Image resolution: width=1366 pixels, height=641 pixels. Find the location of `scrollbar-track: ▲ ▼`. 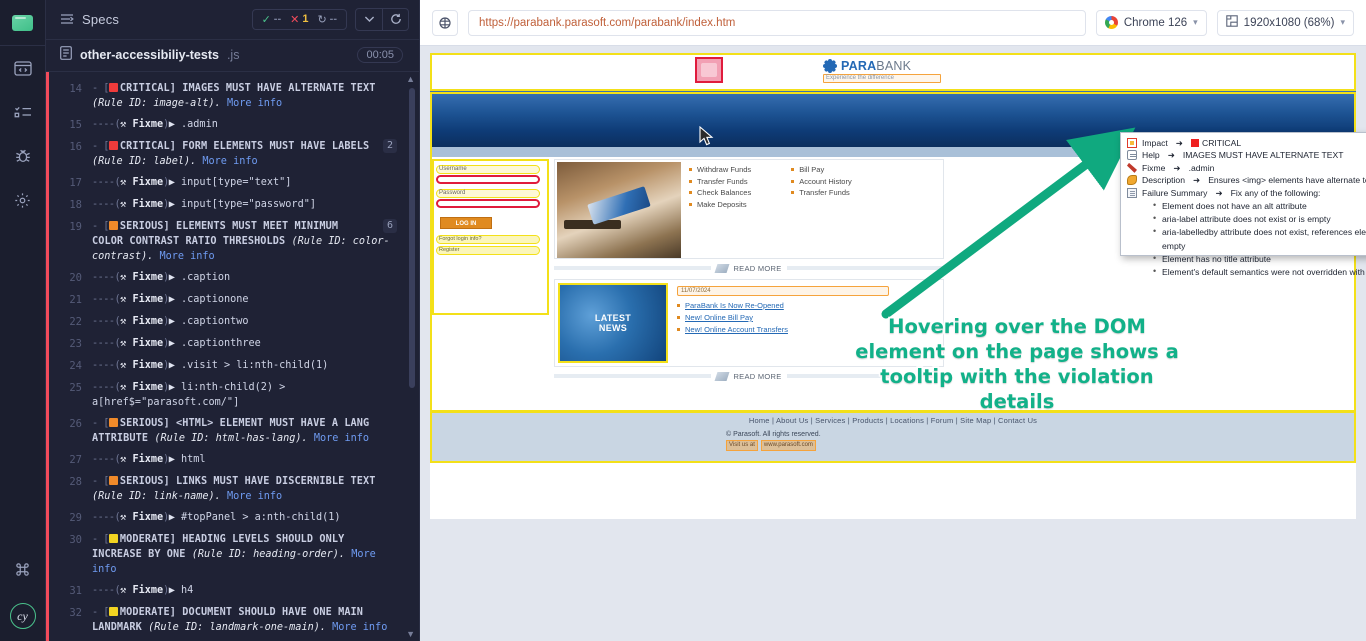

scrollbar-track: ▲ ▼ is located at coordinates (411, 356).